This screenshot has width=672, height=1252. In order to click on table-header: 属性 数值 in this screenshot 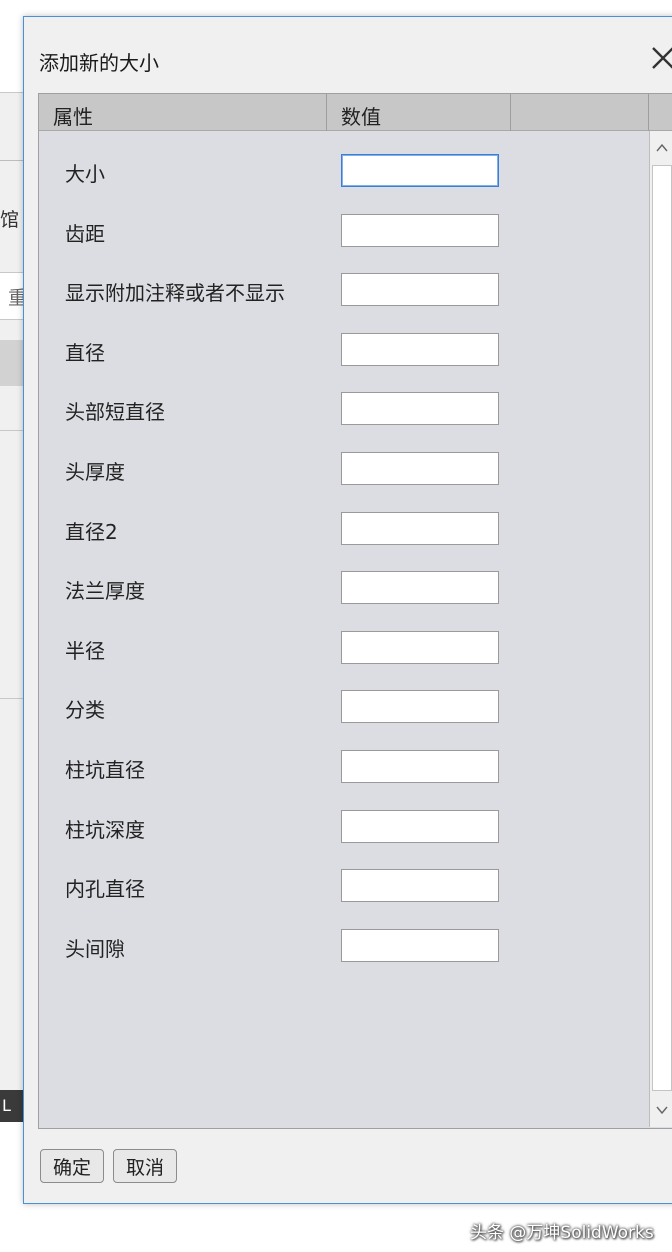, I will do `click(355, 112)`.